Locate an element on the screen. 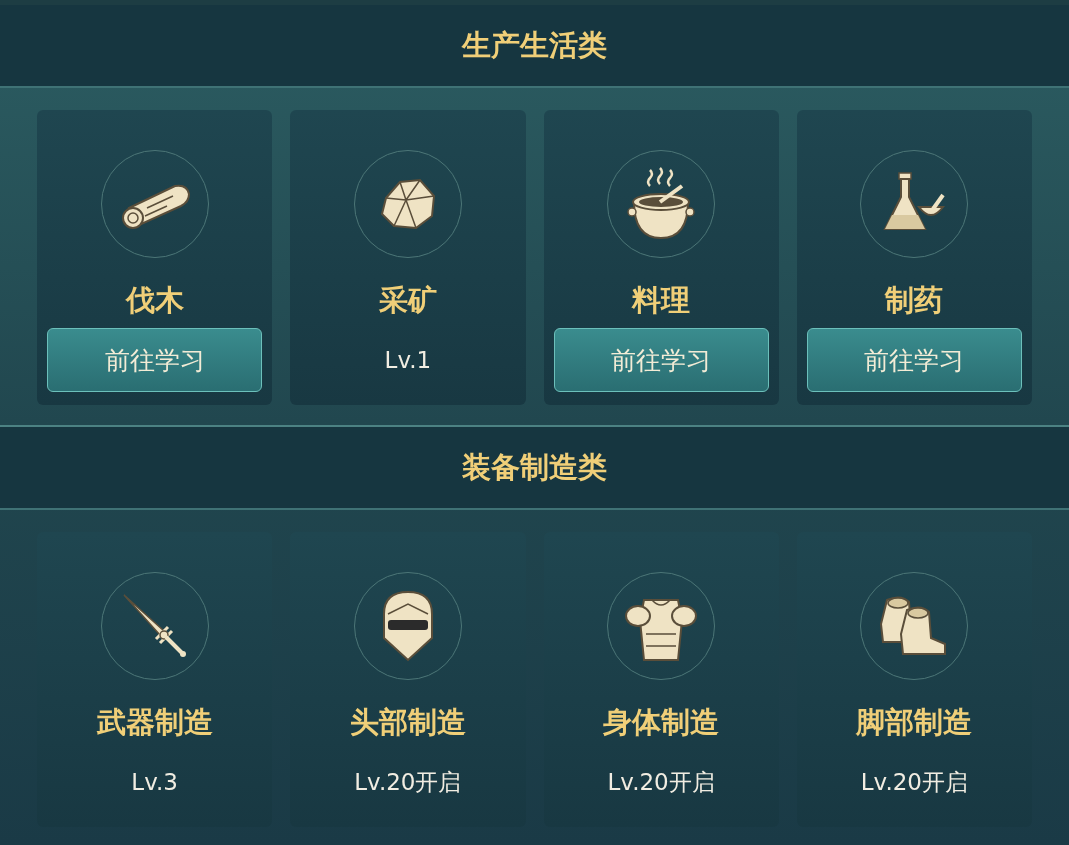 The image size is (1069, 845). skill-name: 头部制造 is located at coordinates (407, 722).